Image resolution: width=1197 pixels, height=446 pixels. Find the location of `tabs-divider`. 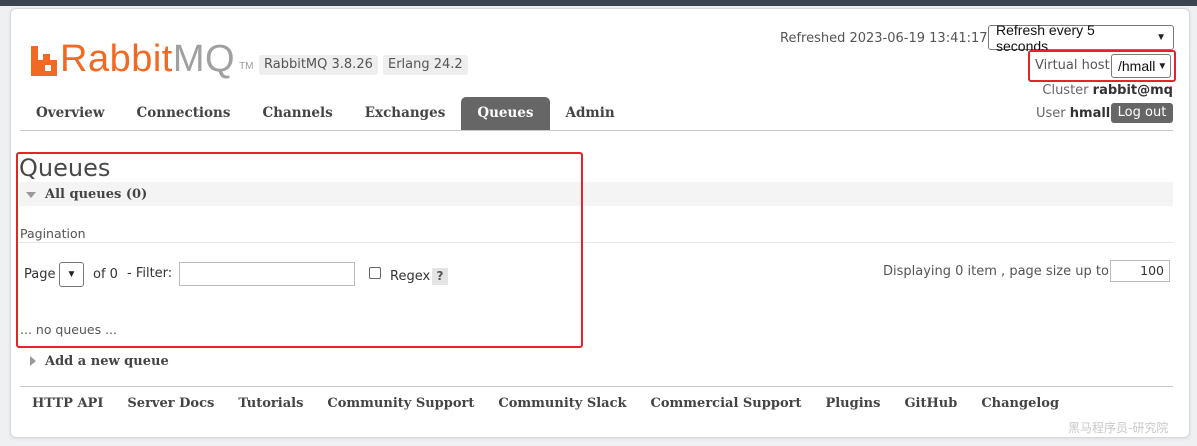

tabs-divider is located at coordinates (596, 130).